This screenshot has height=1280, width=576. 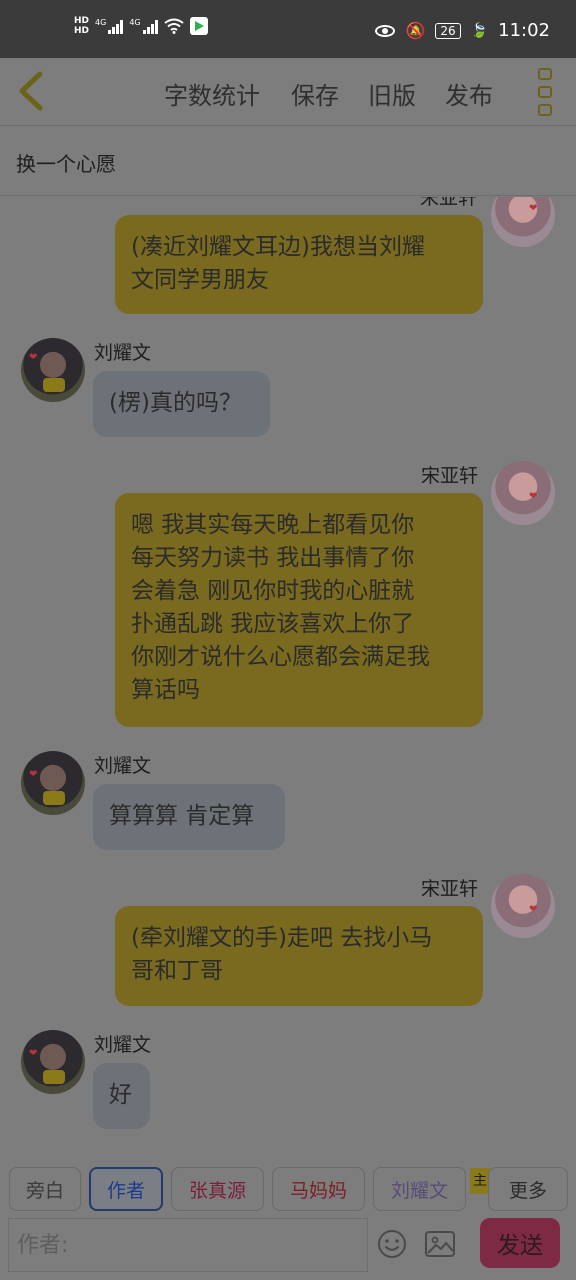 I want to click on word-count-button: 字数统计, so click(x=212, y=93).